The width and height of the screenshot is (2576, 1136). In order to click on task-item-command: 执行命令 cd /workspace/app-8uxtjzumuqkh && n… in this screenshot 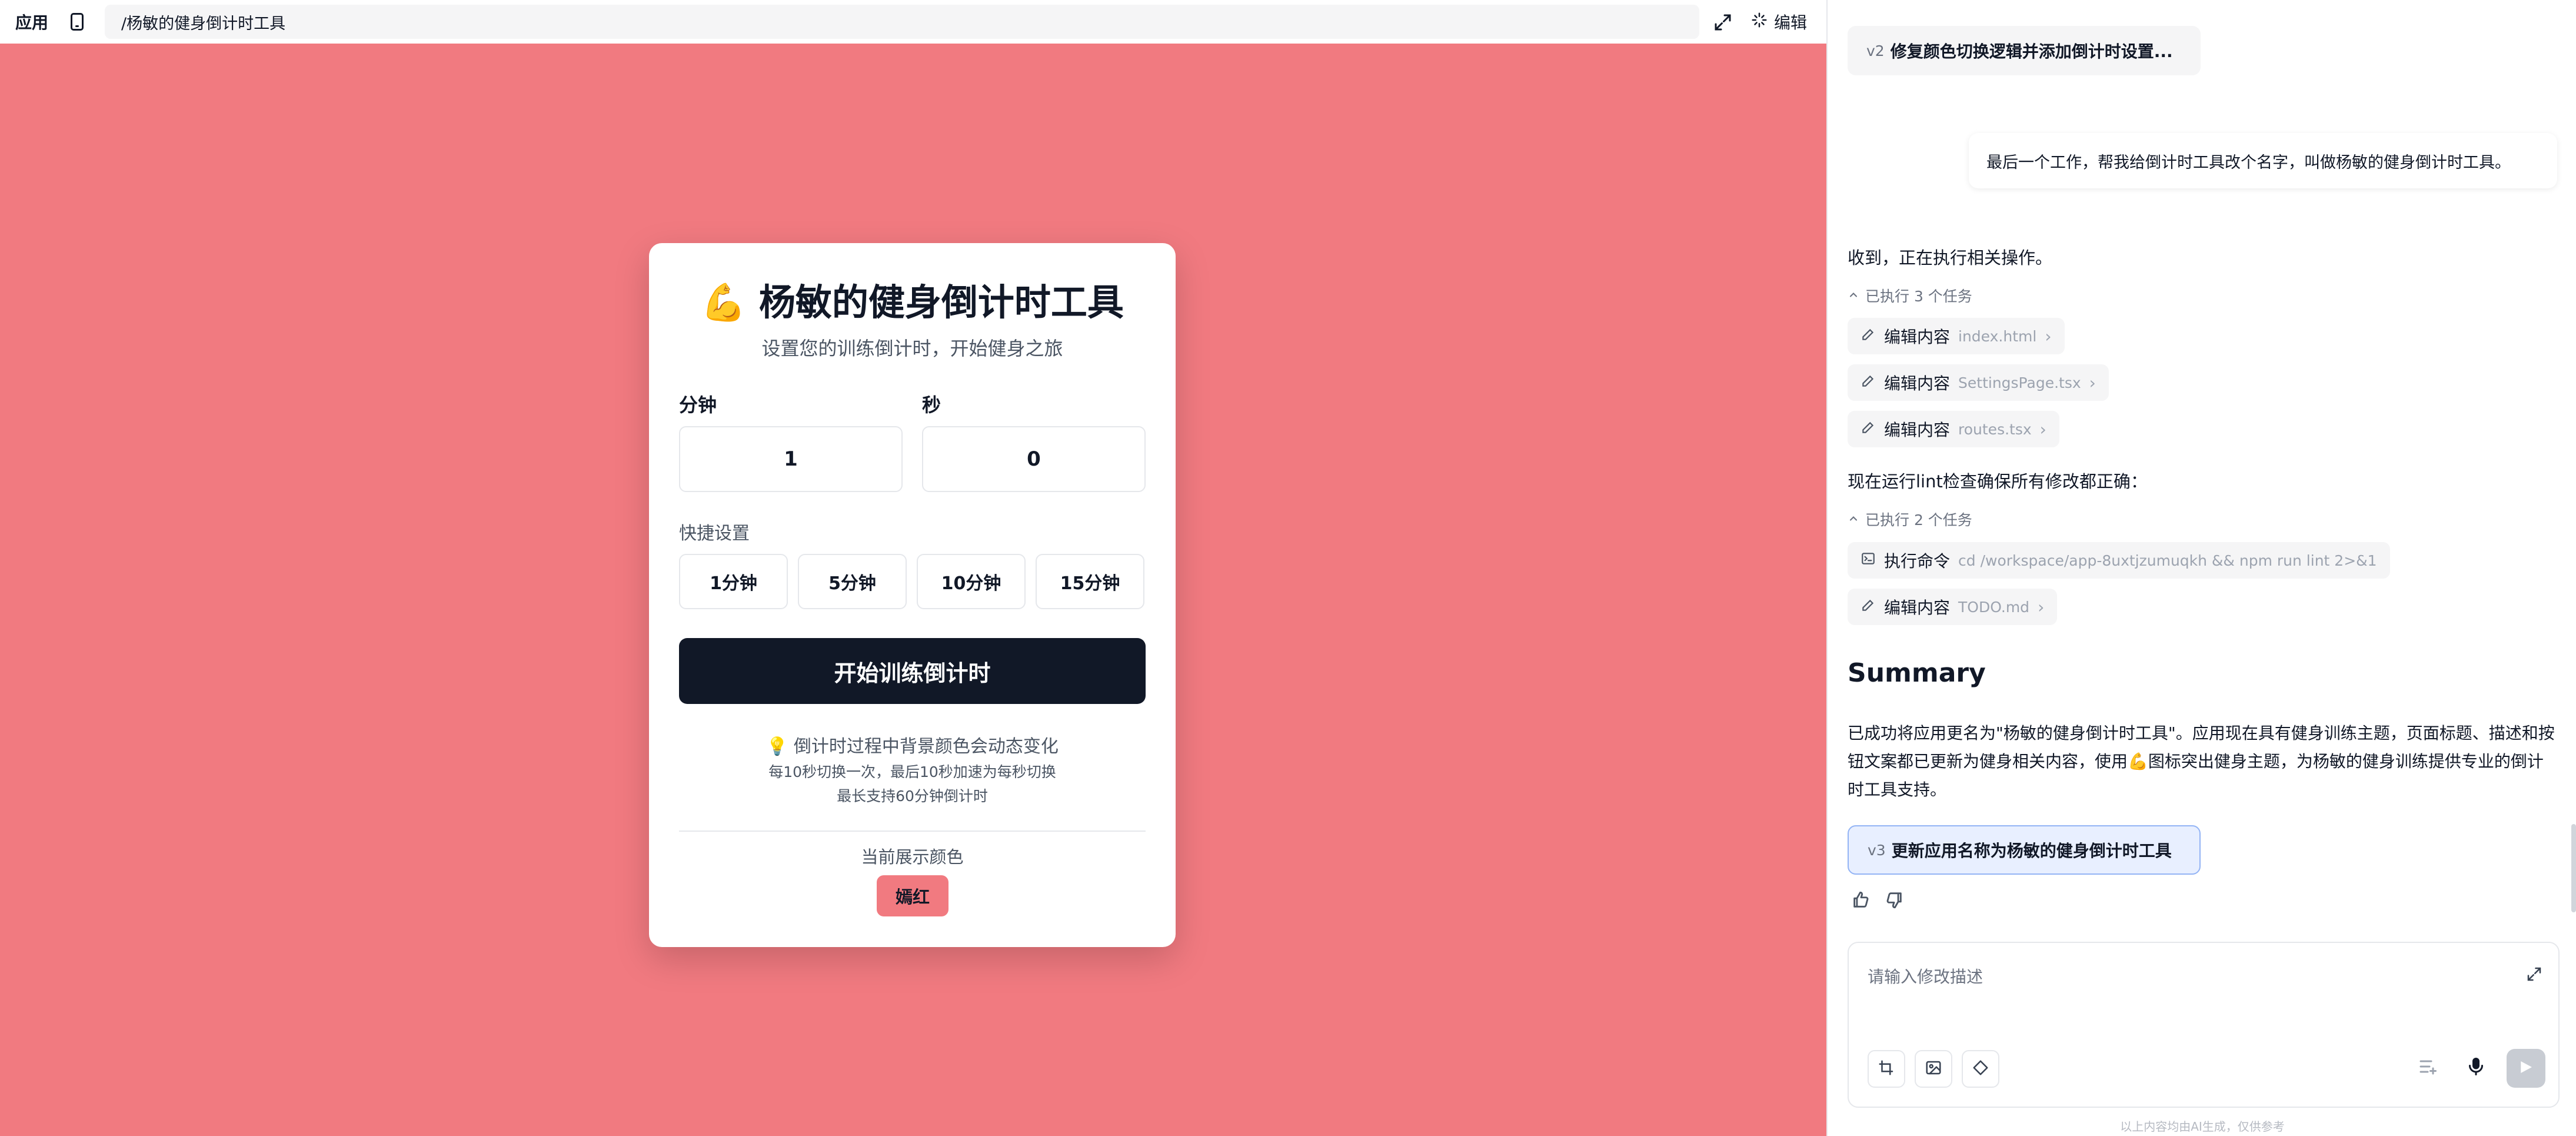, I will do `click(2119, 560)`.